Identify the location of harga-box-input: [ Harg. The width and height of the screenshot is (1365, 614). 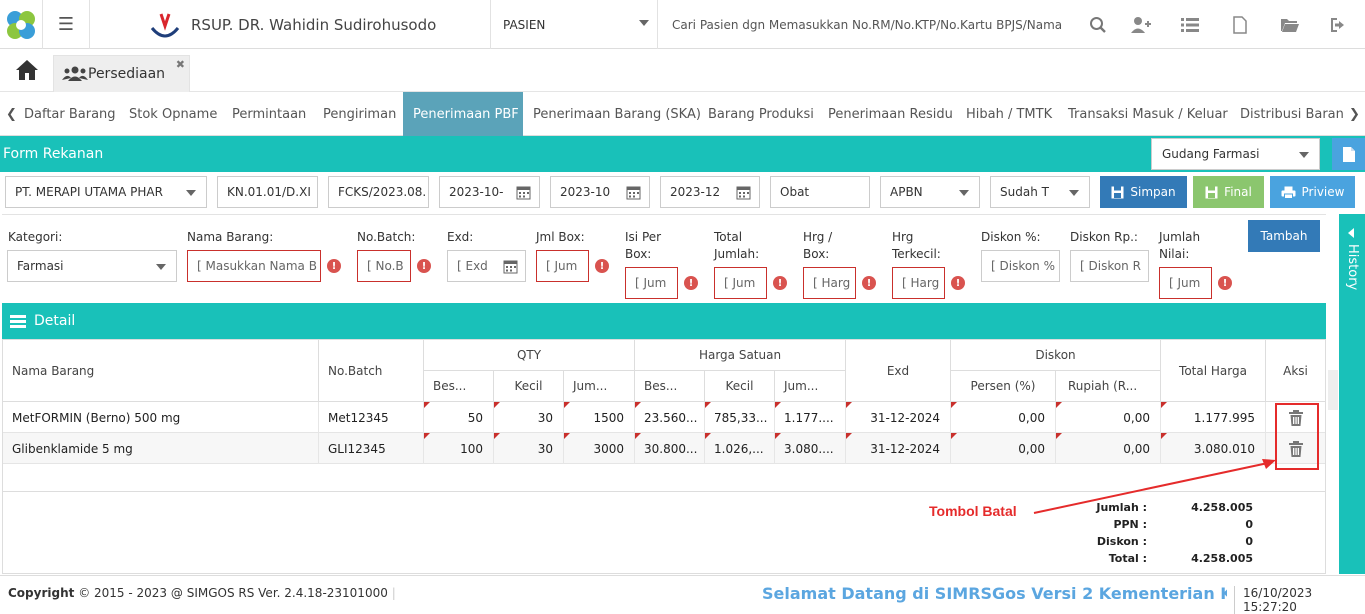
(829, 283).